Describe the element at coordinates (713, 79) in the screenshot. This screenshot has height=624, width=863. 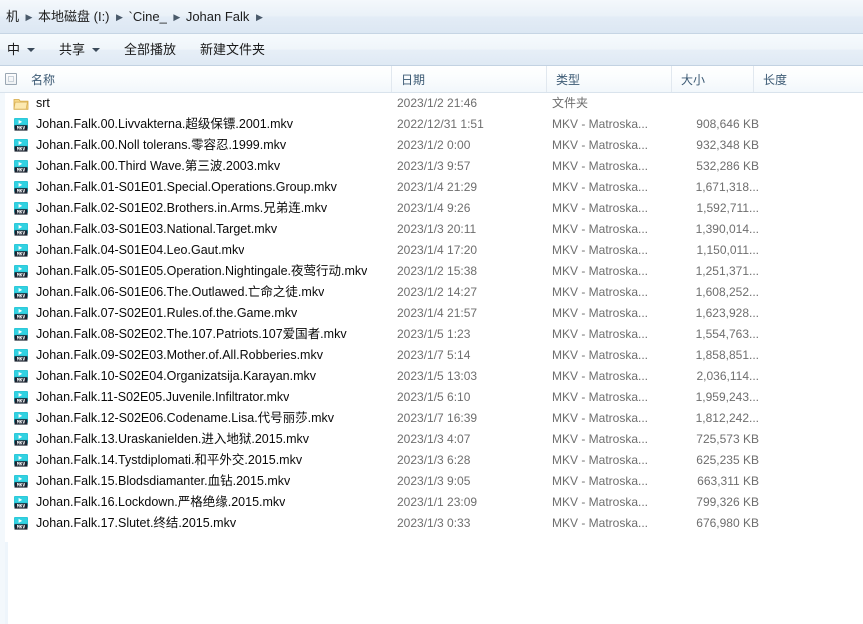
I see `column-header-size: 大小` at that location.